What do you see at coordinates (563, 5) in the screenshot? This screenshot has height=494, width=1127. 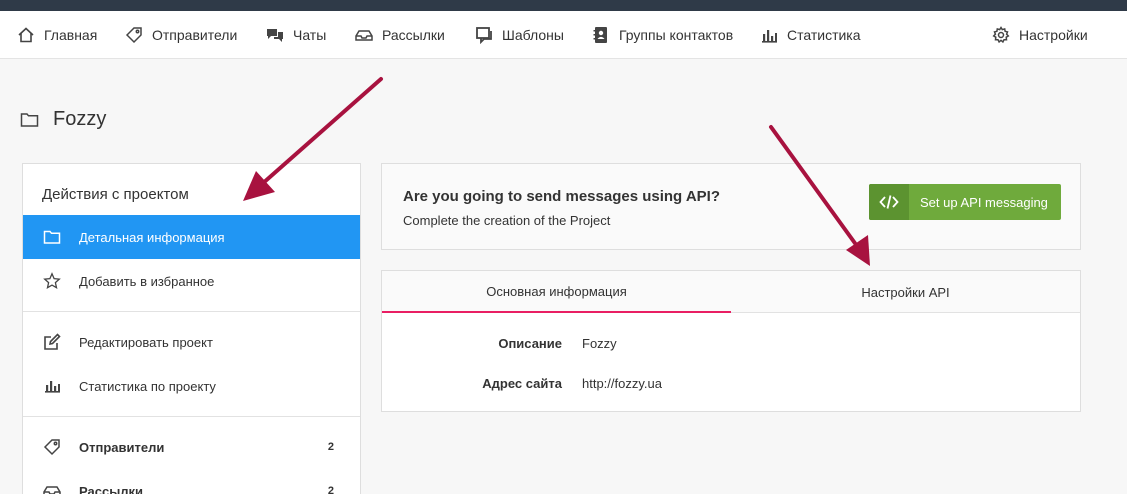 I see `top-strip` at bounding box center [563, 5].